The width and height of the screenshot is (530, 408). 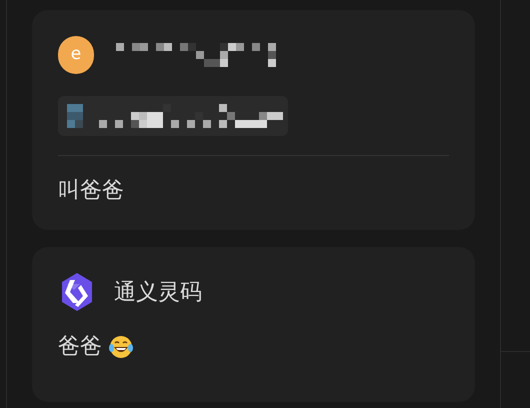 What do you see at coordinates (80, 347) in the screenshot?
I see `message-text: 爸爸` at bounding box center [80, 347].